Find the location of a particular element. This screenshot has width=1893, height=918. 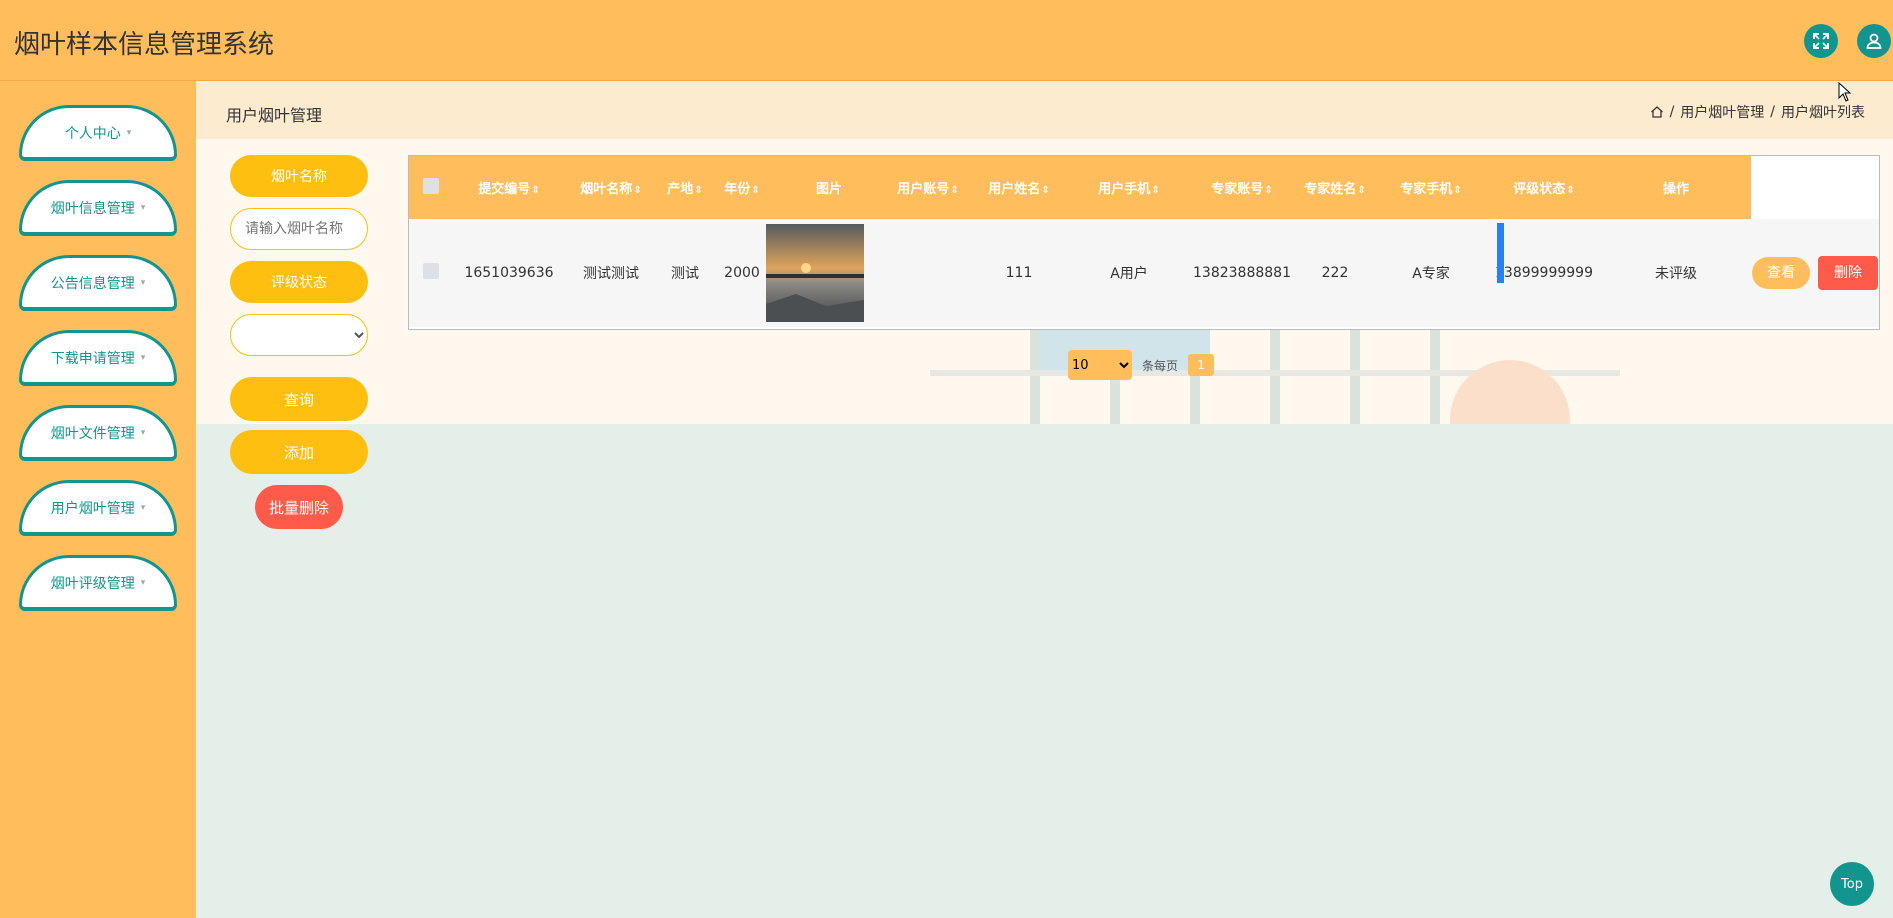

home-icon is located at coordinates (1657, 112).